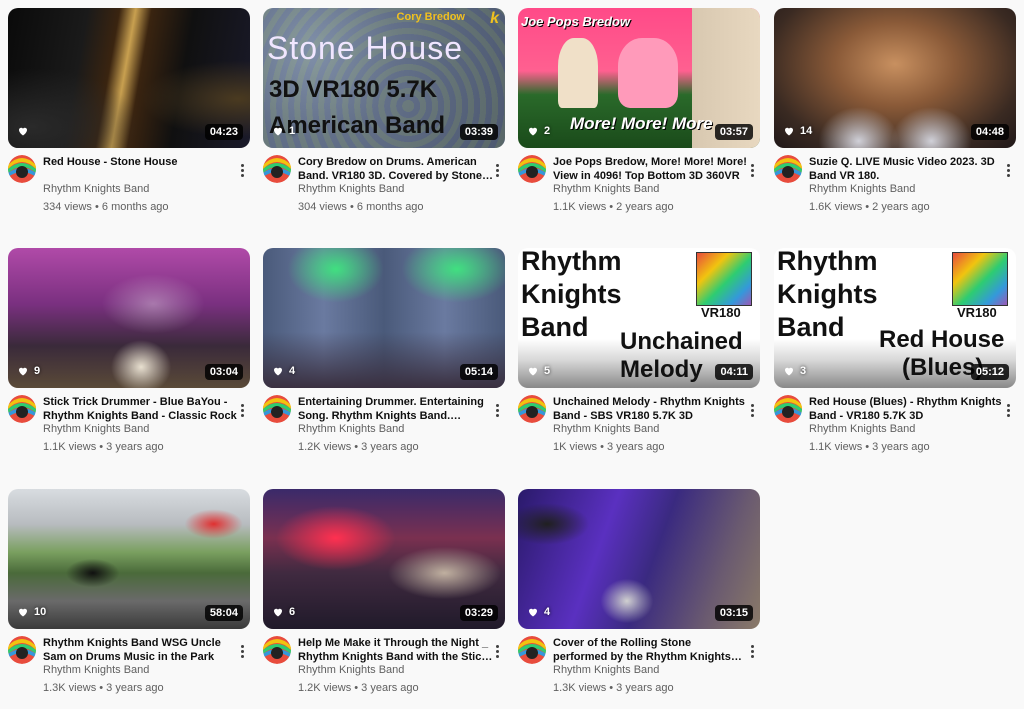  What do you see at coordinates (942, 339) in the screenshot?
I see `thumb-song-line1: Red House` at bounding box center [942, 339].